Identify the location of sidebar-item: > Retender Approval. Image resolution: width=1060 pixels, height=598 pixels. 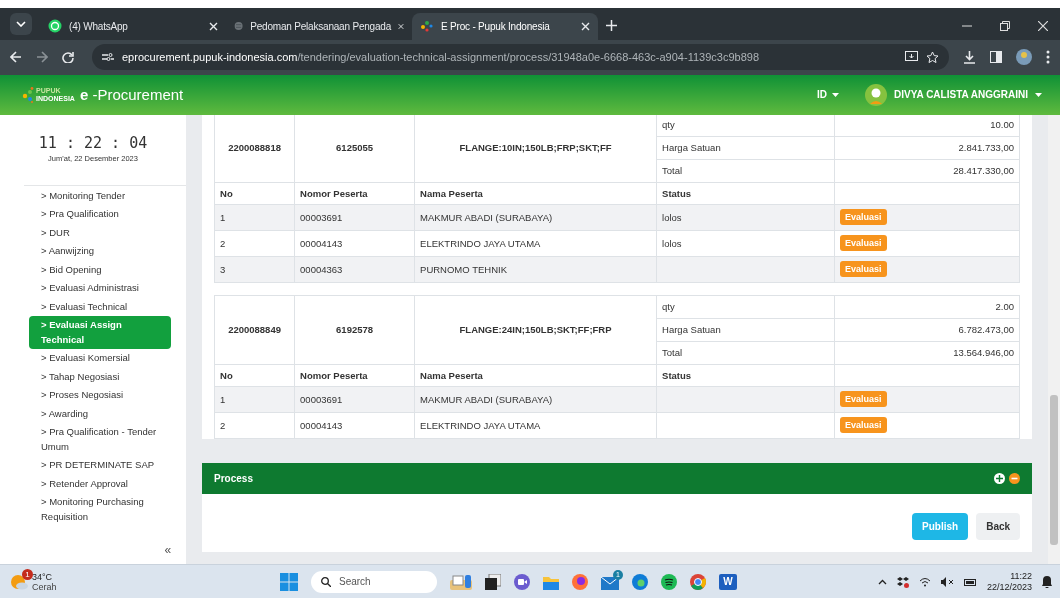
(100, 484).